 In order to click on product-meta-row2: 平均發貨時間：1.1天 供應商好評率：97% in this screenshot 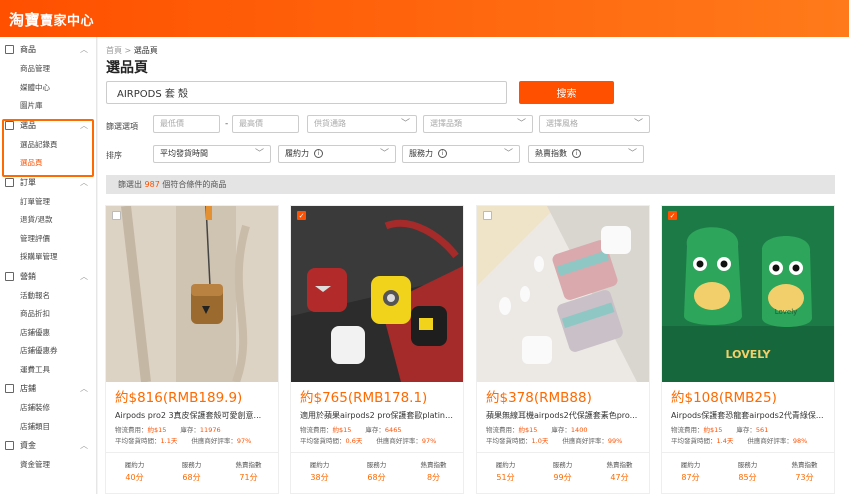, I will do `click(183, 440)`.